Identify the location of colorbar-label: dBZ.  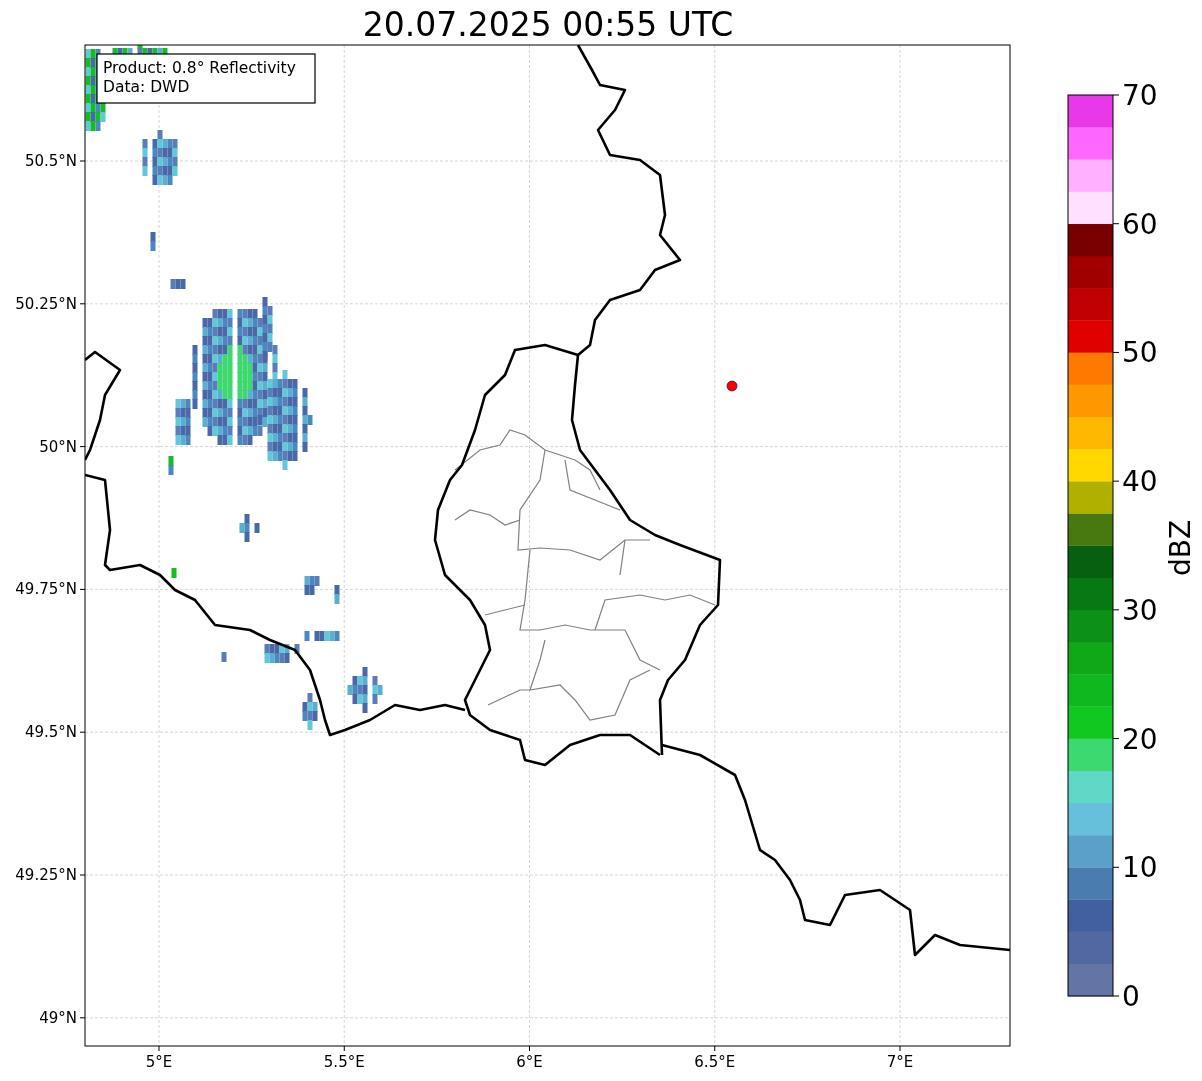
(1180, 548).